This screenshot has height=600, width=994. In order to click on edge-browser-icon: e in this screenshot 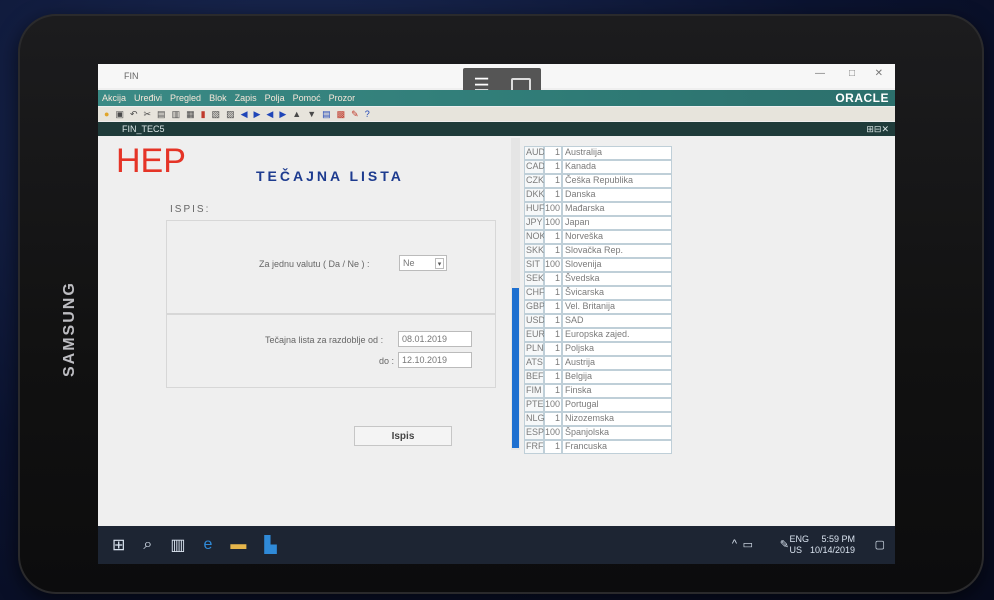, I will do `click(208, 545)`.